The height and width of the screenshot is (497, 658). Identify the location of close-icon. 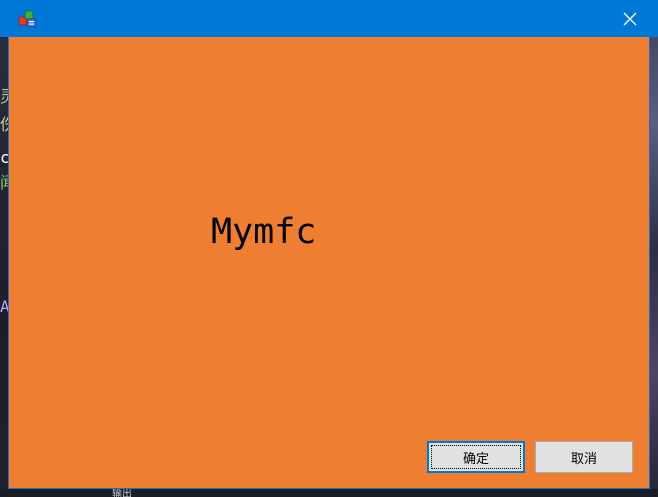
(630, 18).